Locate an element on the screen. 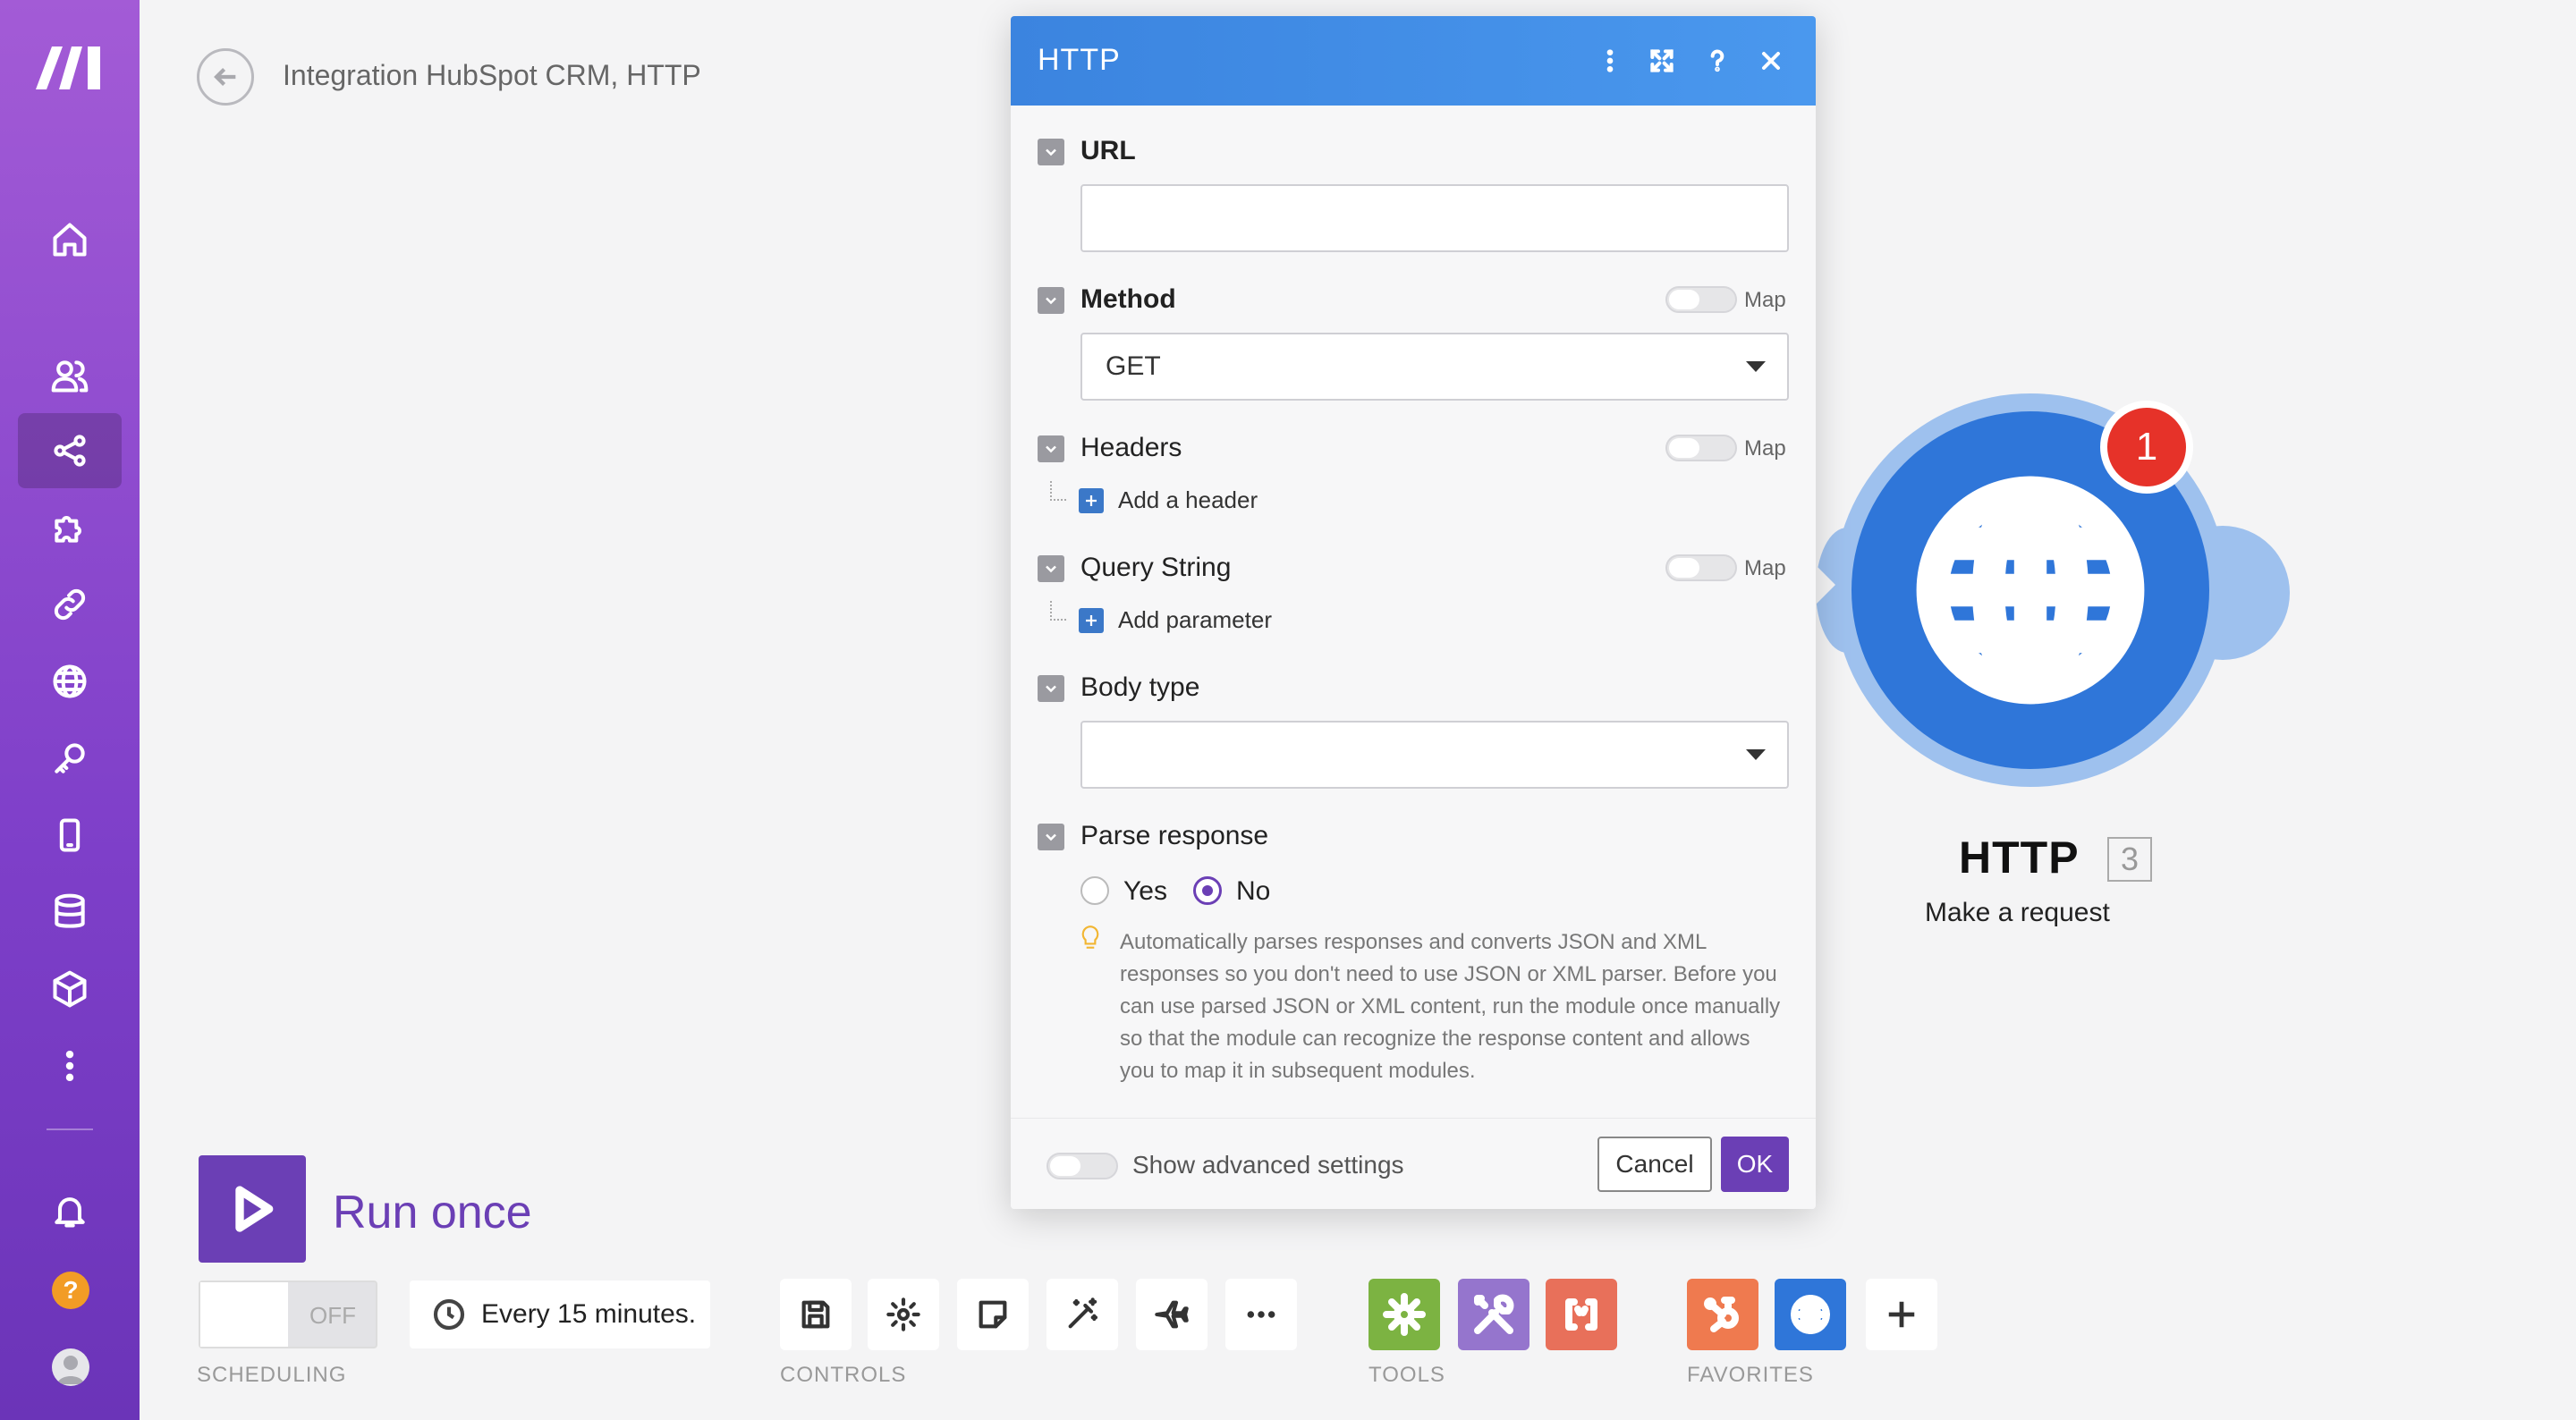 Image resolution: width=2576 pixels, height=1420 pixels. query-checkbox is located at coordinates (1051, 568).